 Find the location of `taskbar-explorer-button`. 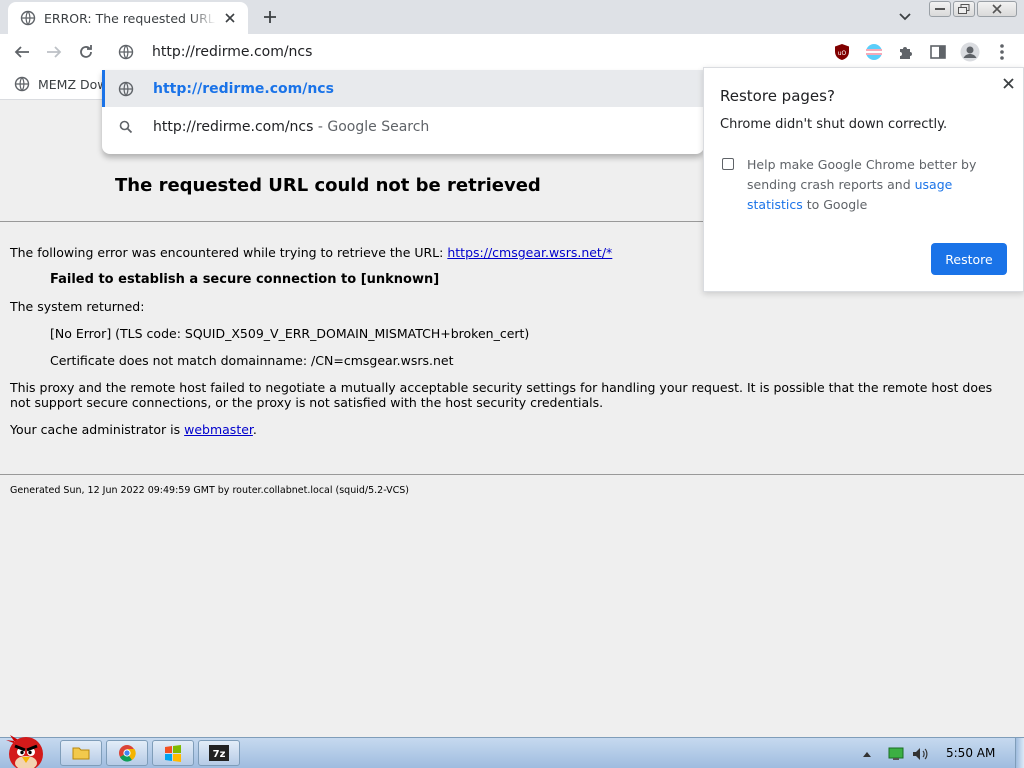

taskbar-explorer-button is located at coordinates (81, 753).